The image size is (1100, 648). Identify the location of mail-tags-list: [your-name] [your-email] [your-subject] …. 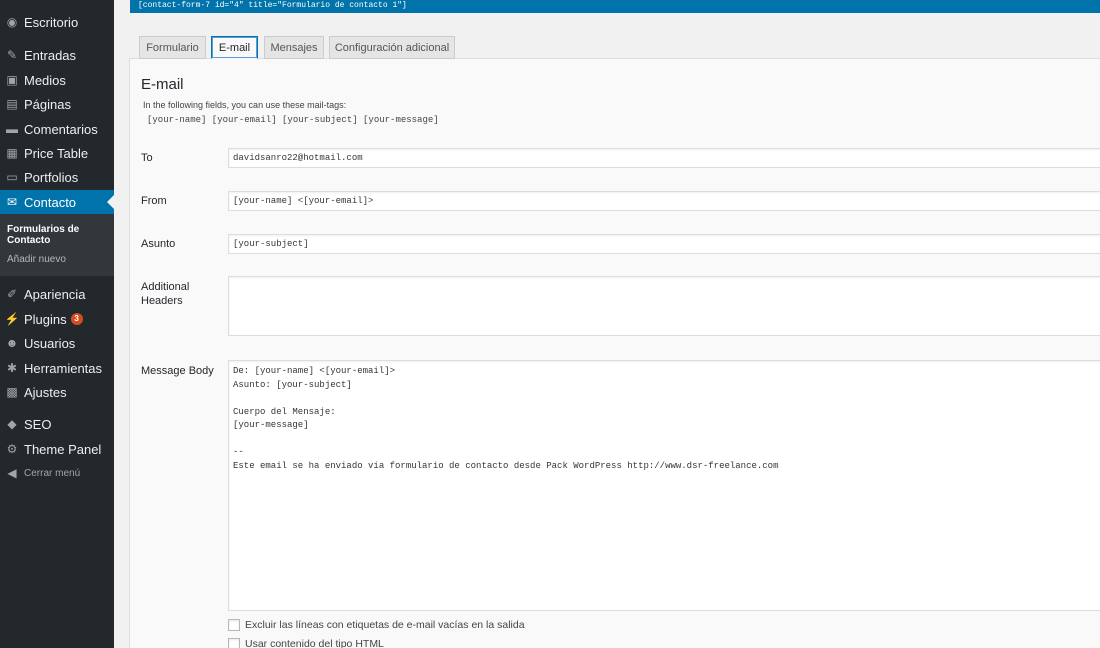
(293, 120).